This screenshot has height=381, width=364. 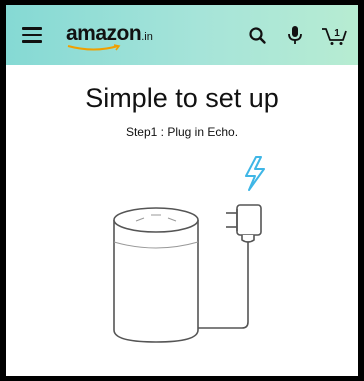 What do you see at coordinates (255, 173) in the screenshot?
I see `lightning-bolt-icon` at bounding box center [255, 173].